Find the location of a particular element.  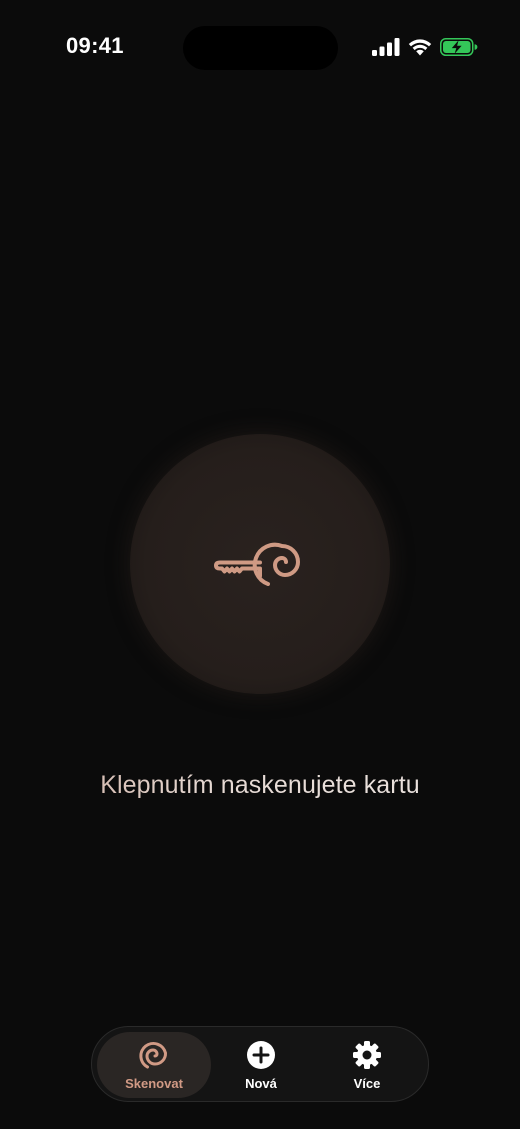

dynamic-island is located at coordinates (260, 48).